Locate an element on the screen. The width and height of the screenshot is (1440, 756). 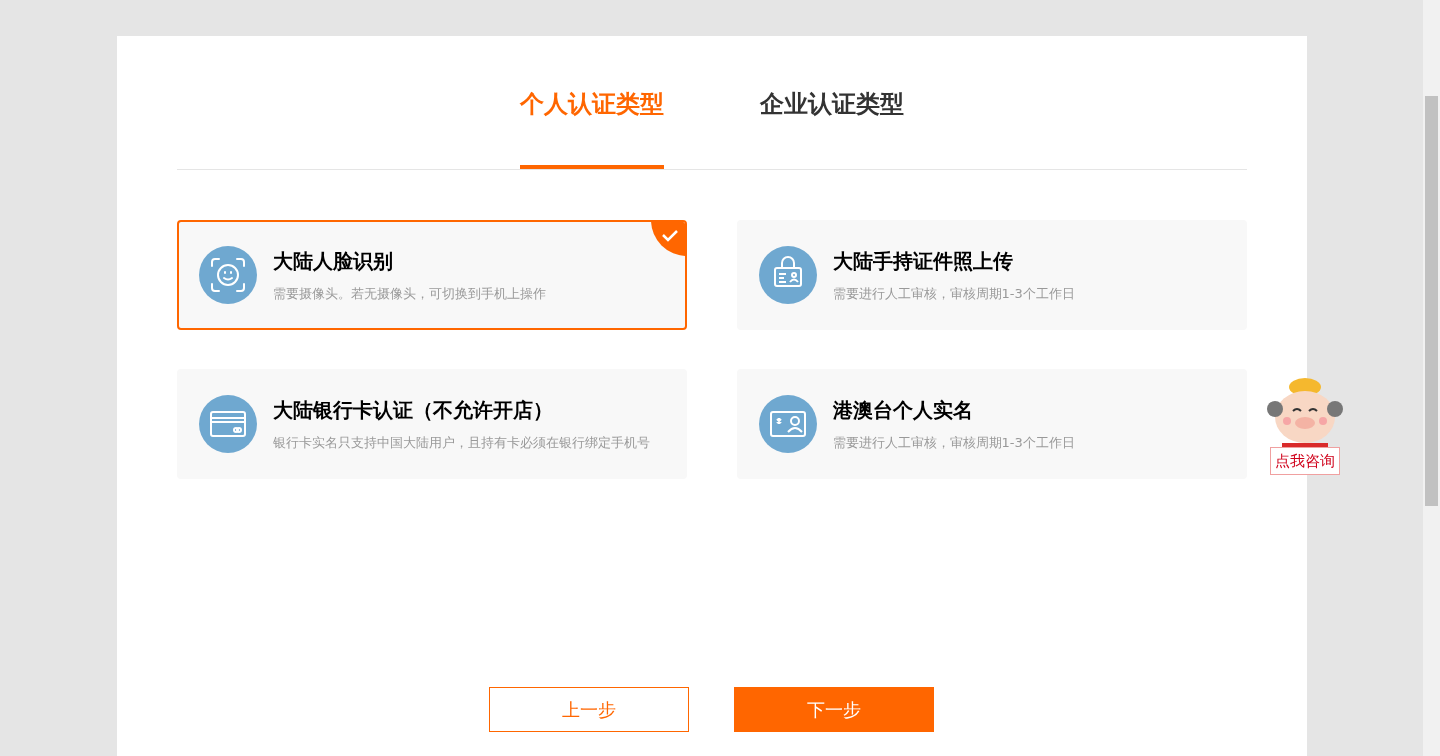
check-icon is located at coordinates (667, 239).